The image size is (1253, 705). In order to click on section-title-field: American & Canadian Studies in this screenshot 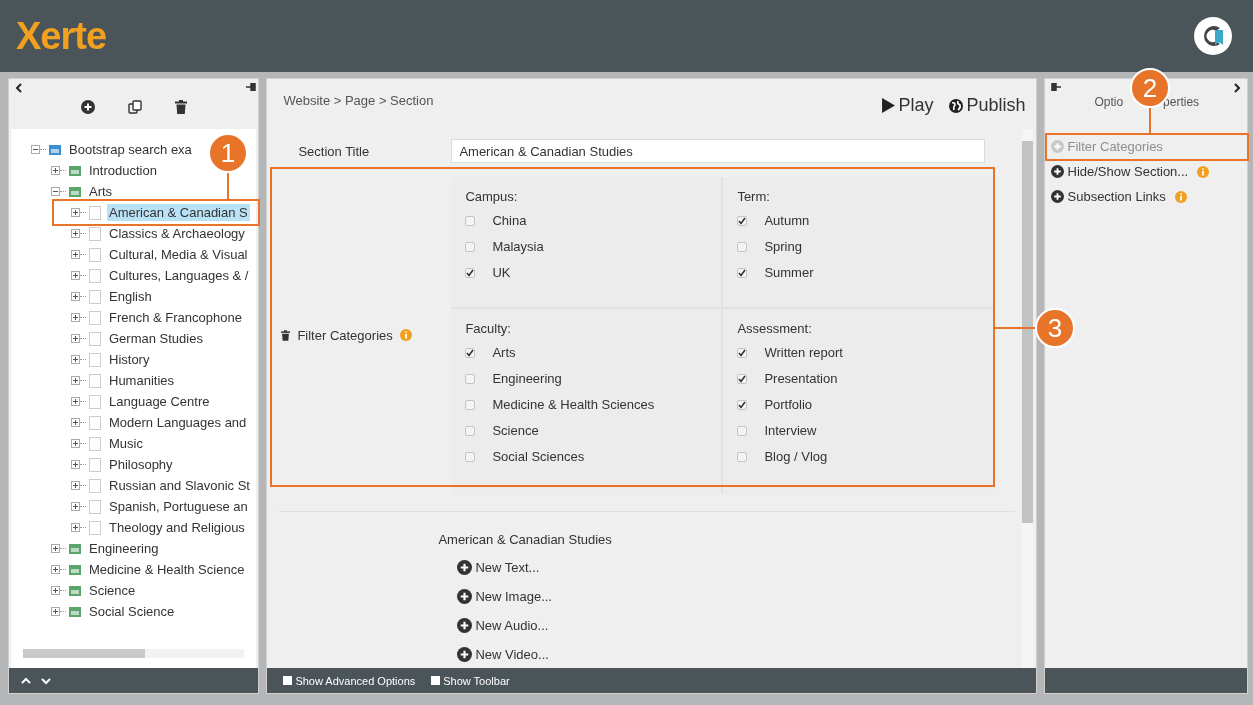, I will do `click(718, 151)`.